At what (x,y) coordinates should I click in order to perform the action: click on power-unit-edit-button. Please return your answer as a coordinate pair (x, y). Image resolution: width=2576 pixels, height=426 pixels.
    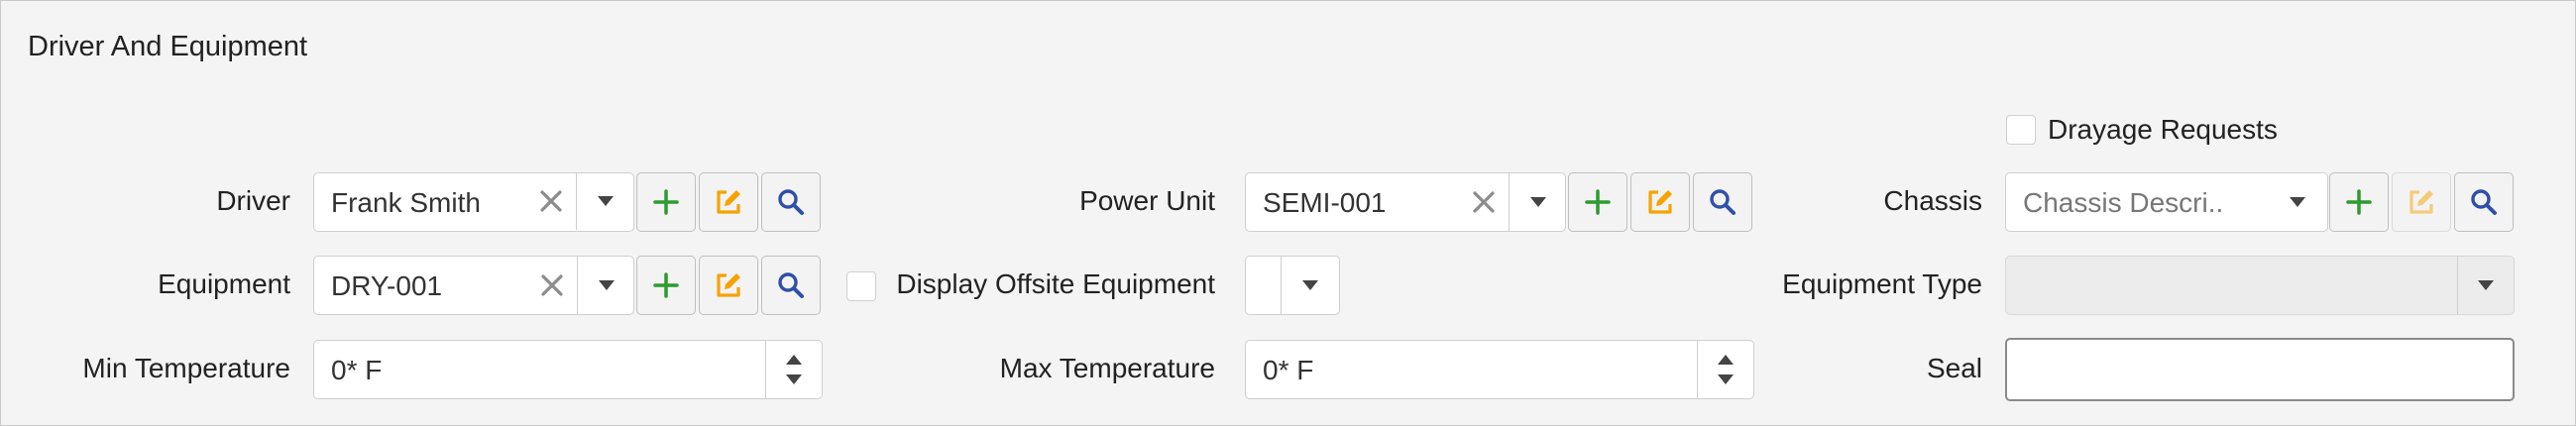
    Looking at the image, I should click on (1660, 202).